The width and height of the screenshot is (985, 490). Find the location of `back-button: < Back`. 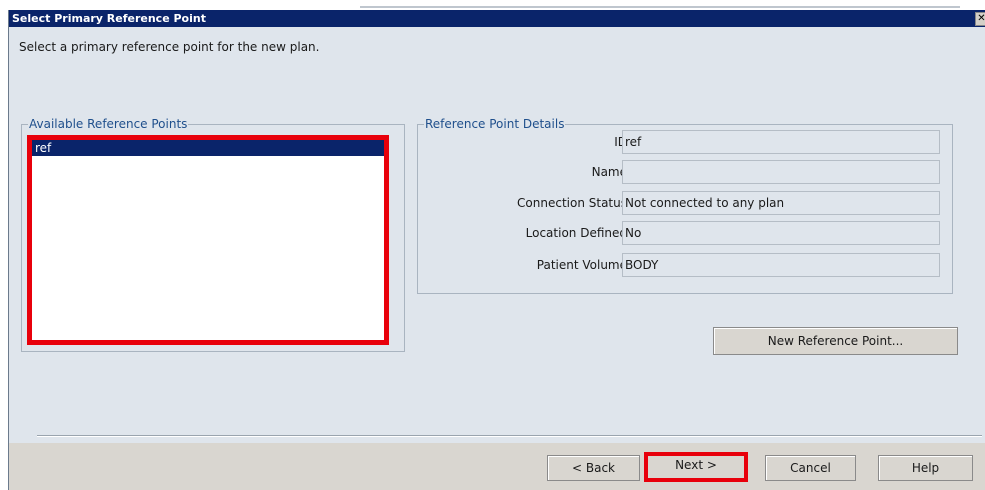

back-button: < Back is located at coordinates (593, 468).